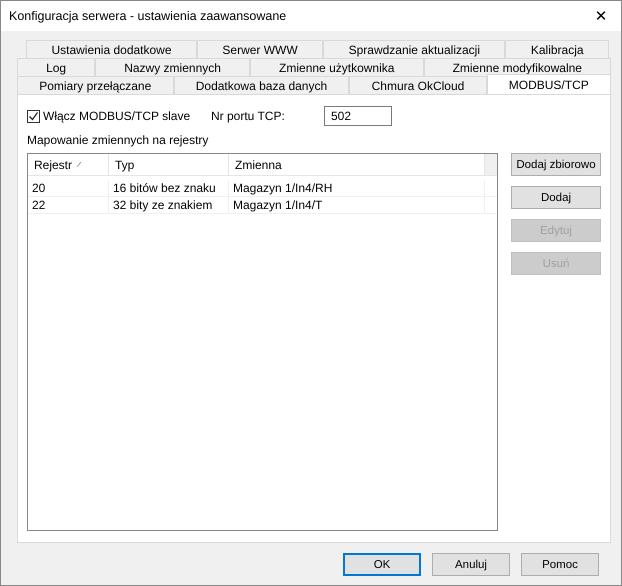 This screenshot has width=622, height=586. What do you see at coordinates (518, 67) in the screenshot?
I see `tab: Zmienne modyfikowalne` at bounding box center [518, 67].